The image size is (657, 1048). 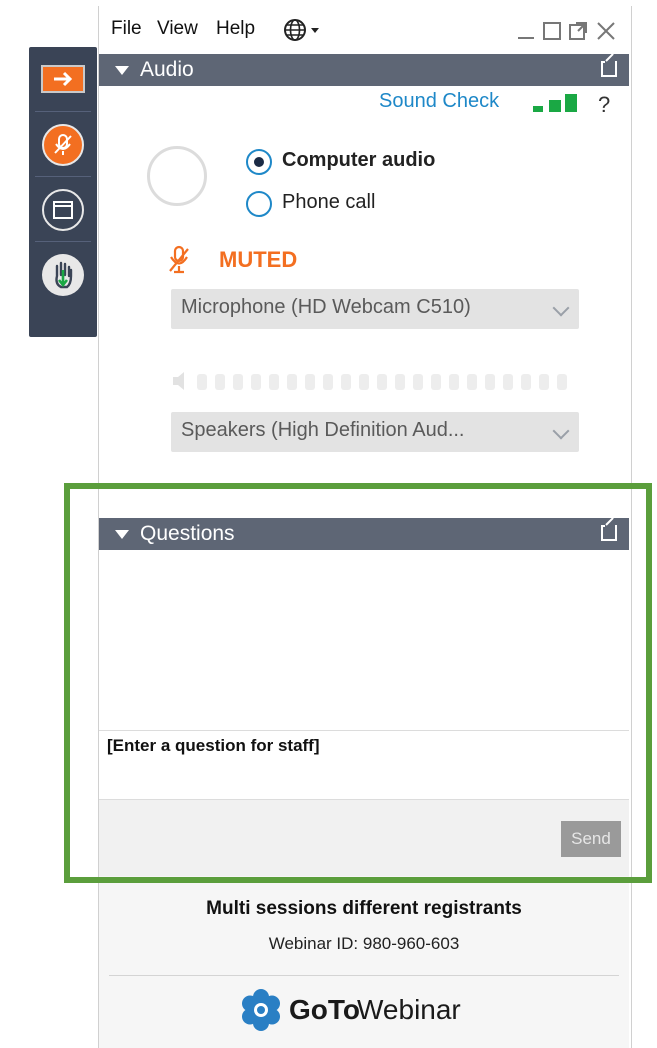 I want to click on audio-header: Audio, so click(x=364, y=69).